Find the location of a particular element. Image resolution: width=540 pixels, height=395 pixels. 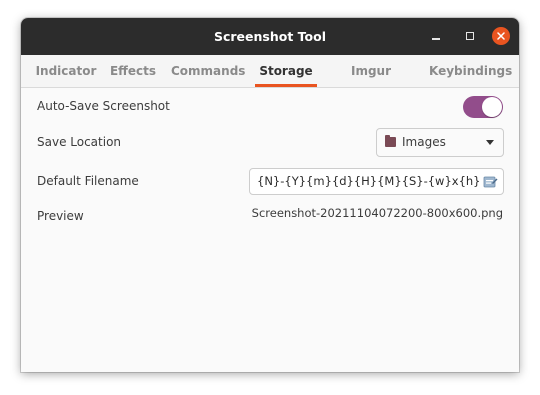

tab-indicator: Indicator is located at coordinates (66, 71).